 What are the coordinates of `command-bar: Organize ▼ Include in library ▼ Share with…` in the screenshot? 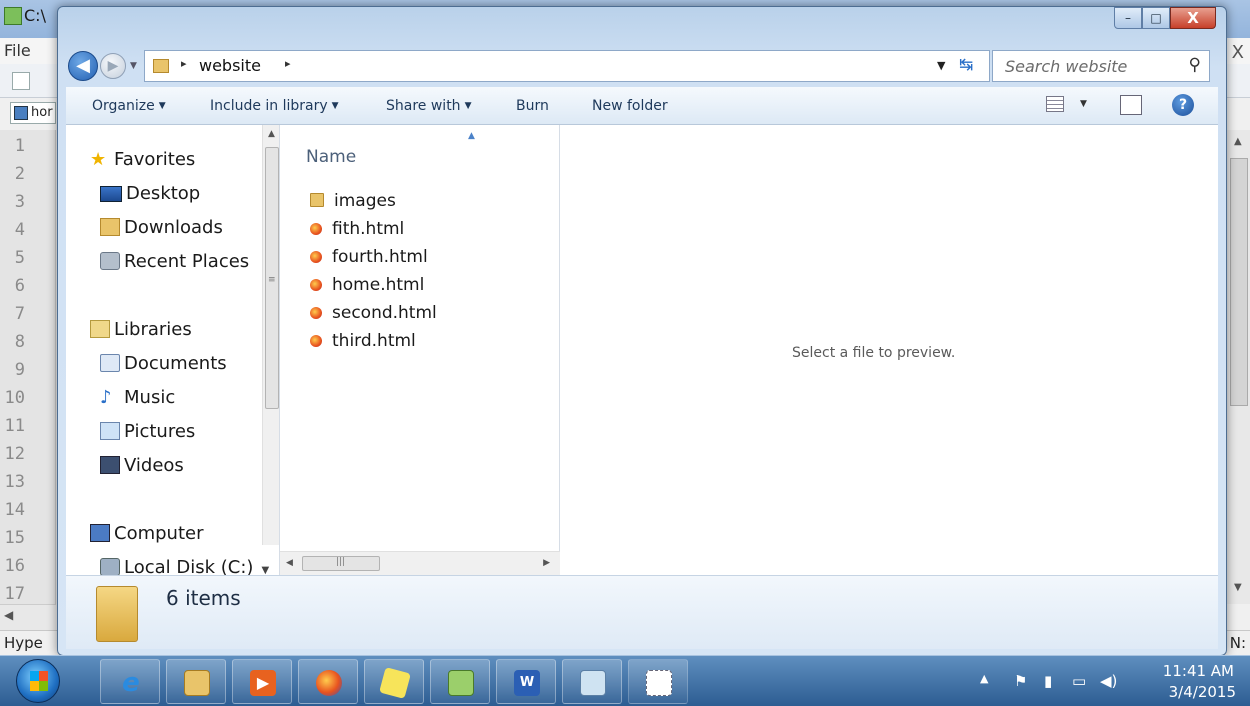 It's located at (642, 106).